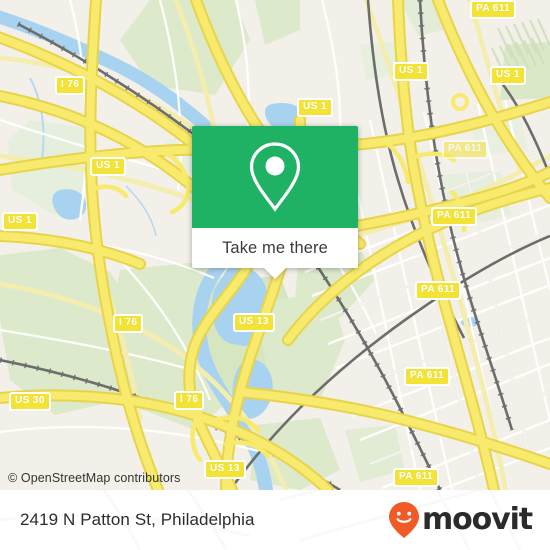 The height and width of the screenshot is (550, 550). I want to click on moovit-smiley-pin-icon, so click(403, 520).